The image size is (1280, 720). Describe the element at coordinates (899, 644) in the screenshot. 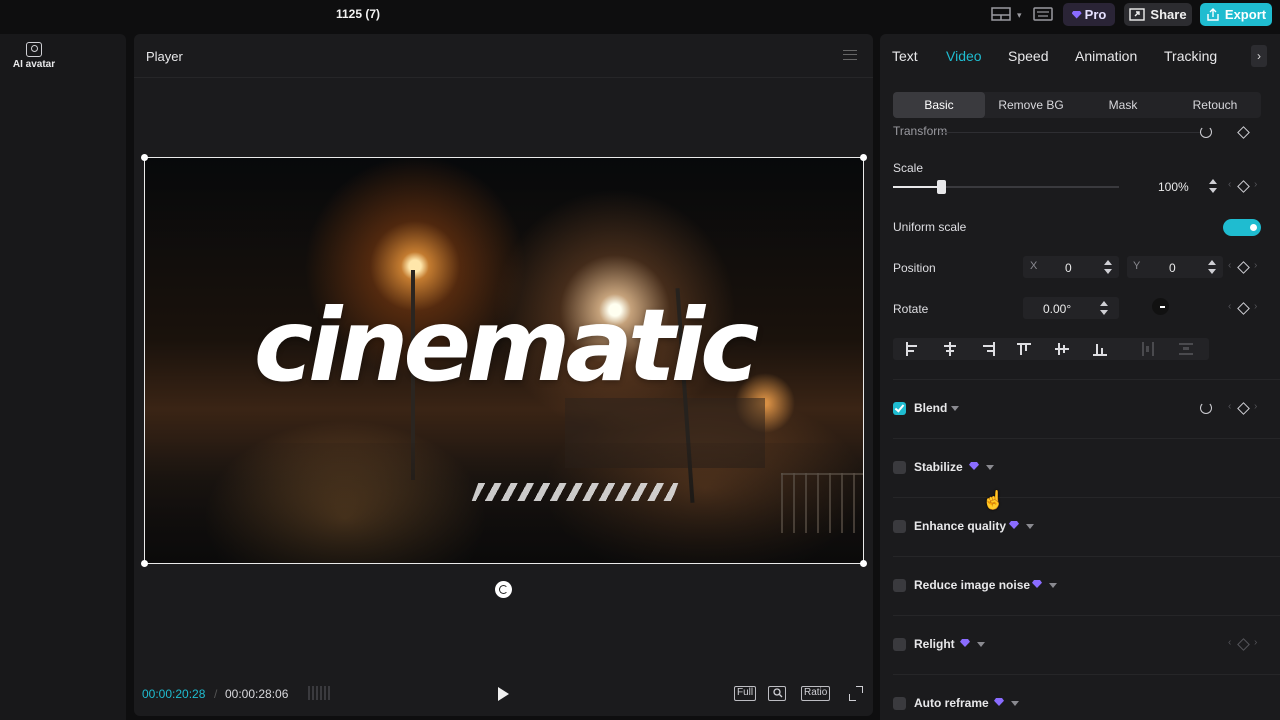

I see `relight-checkbox` at that location.